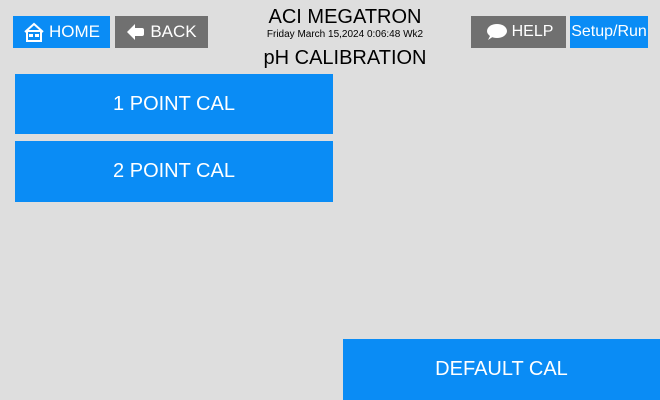  Describe the element at coordinates (496, 32) in the screenshot. I see `speech-bubble-icon` at that location.